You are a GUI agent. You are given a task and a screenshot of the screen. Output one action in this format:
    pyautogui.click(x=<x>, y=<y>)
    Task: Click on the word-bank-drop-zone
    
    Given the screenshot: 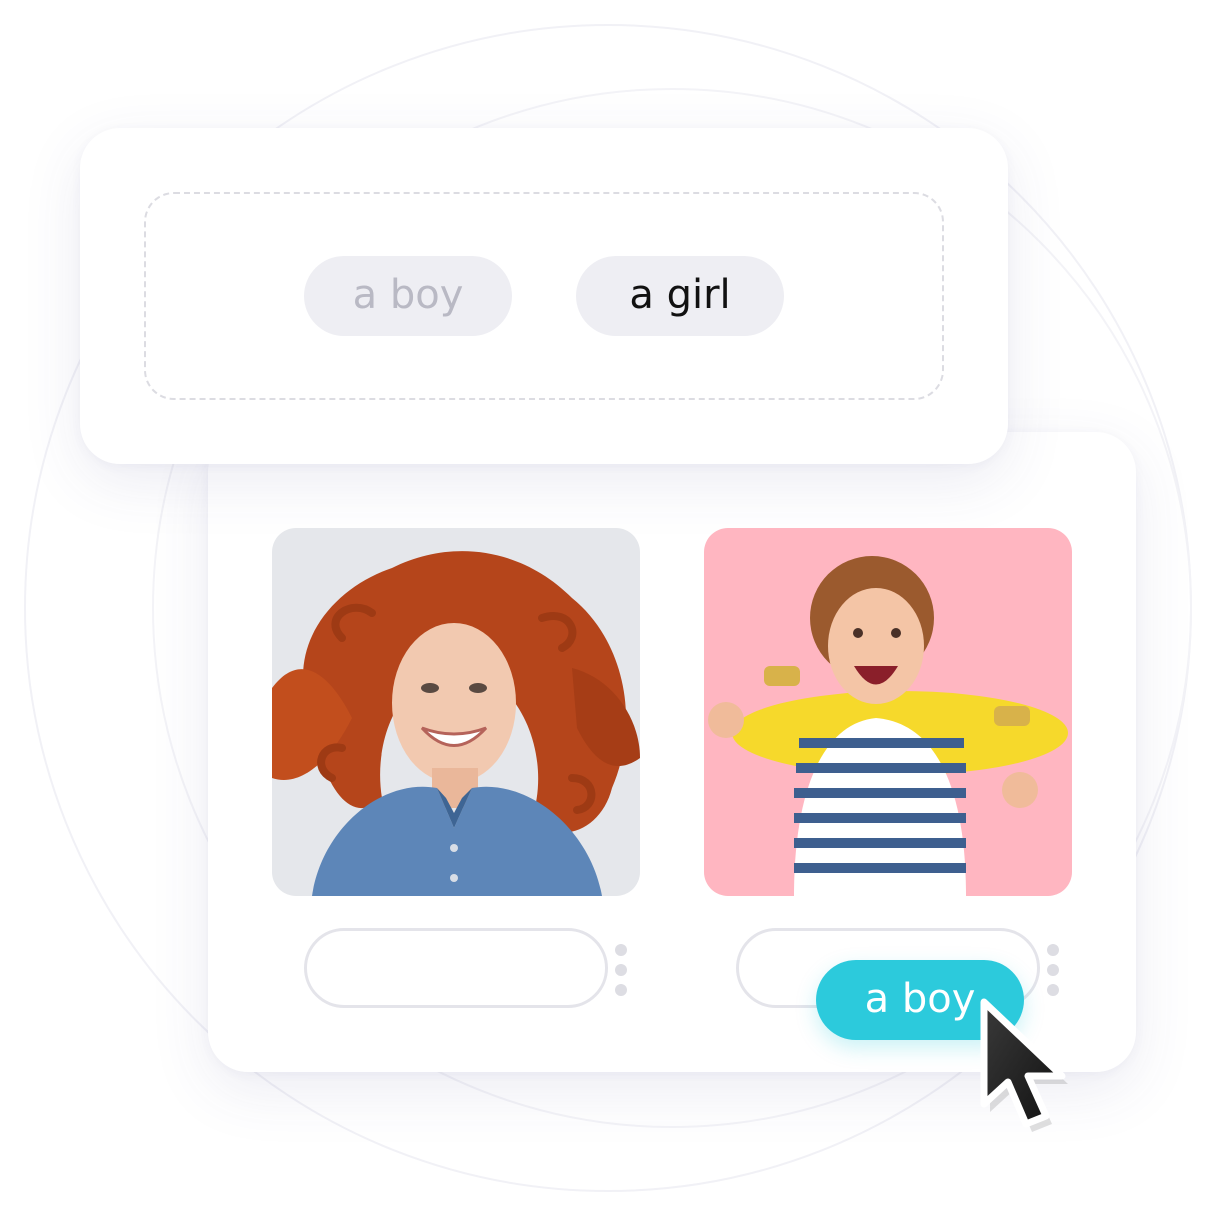 What is the action you would take?
    pyautogui.click(x=544, y=296)
    